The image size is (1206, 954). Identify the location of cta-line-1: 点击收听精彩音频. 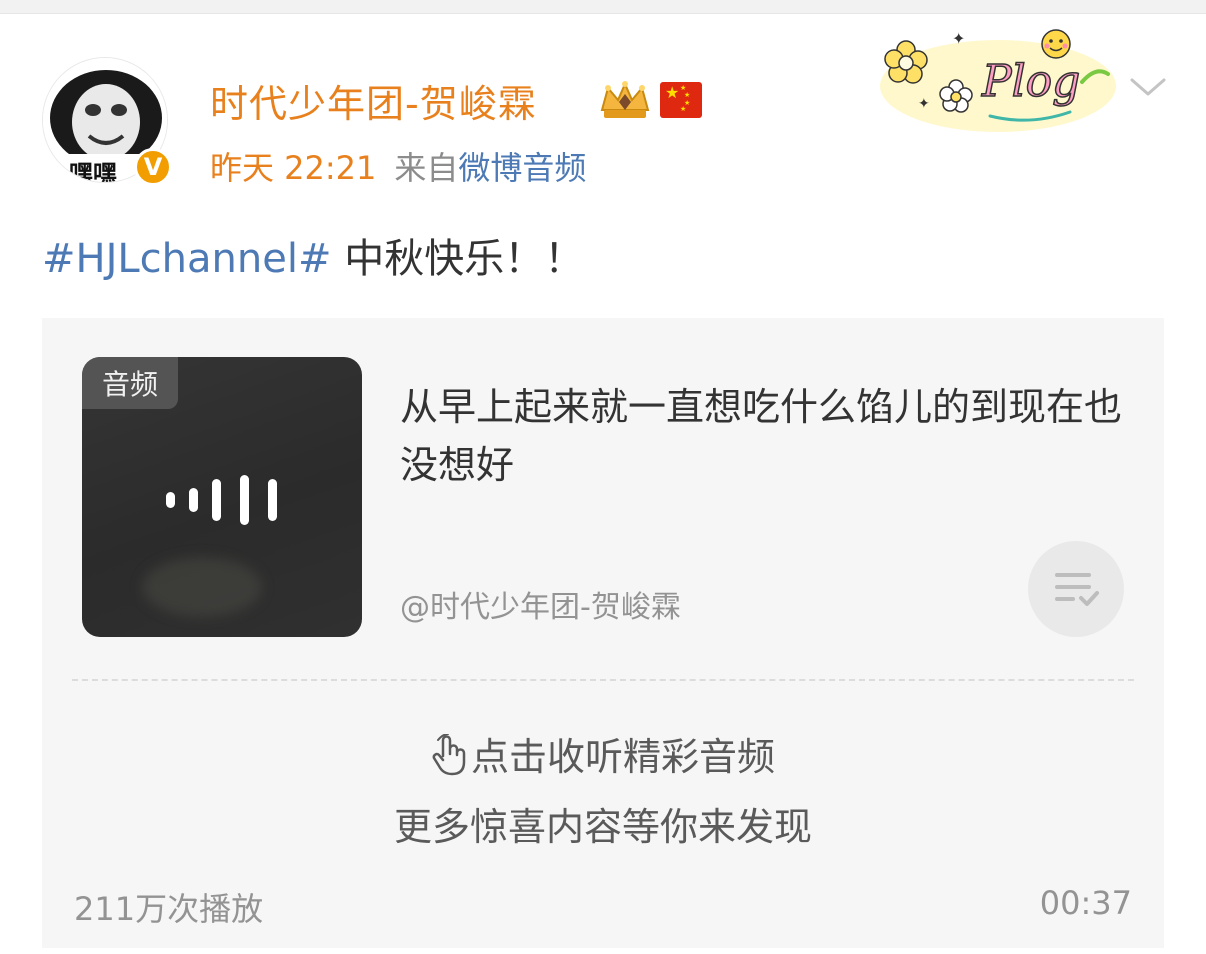
(623, 757).